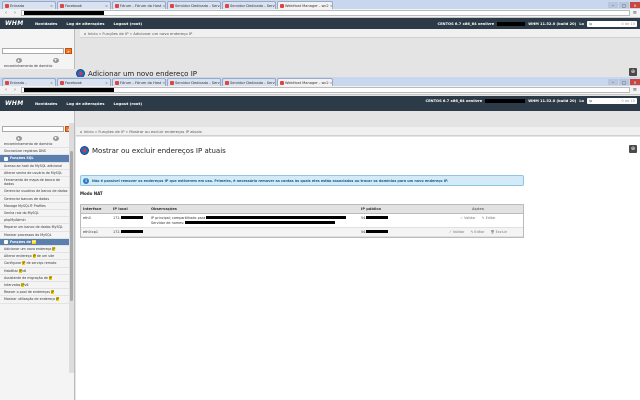  What do you see at coordinates (71, 226) in the screenshot?
I see `scrollbar-thumb` at bounding box center [71, 226].